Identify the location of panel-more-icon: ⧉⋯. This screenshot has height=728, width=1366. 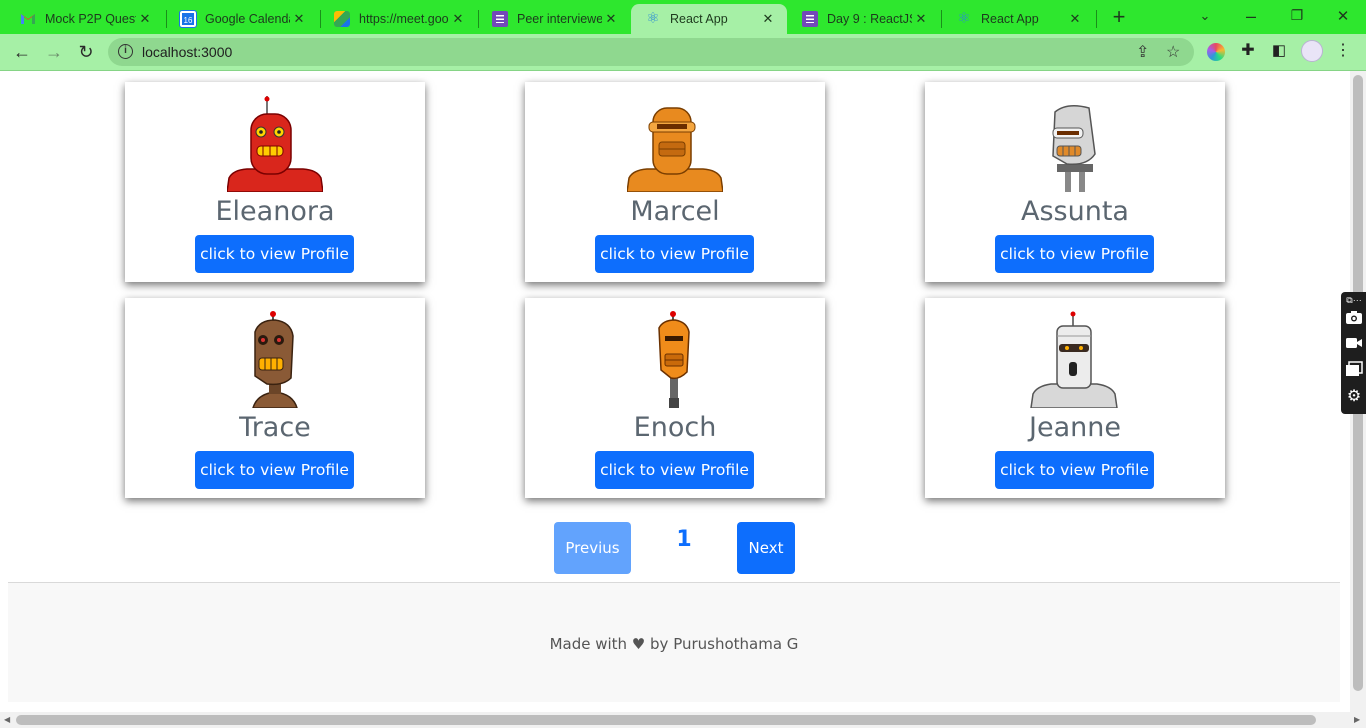
(1354, 300).